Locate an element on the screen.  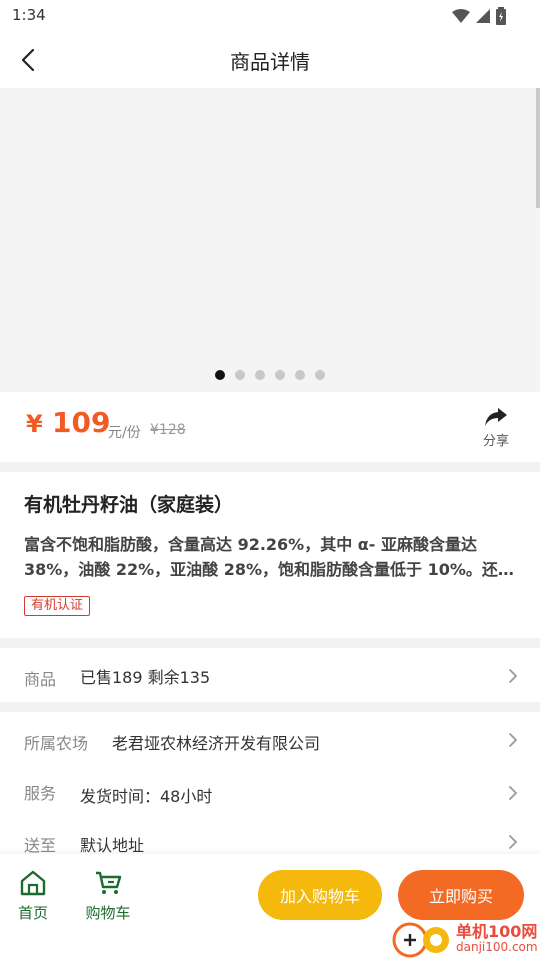
share-button: 分享 is located at coordinates (496, 428).